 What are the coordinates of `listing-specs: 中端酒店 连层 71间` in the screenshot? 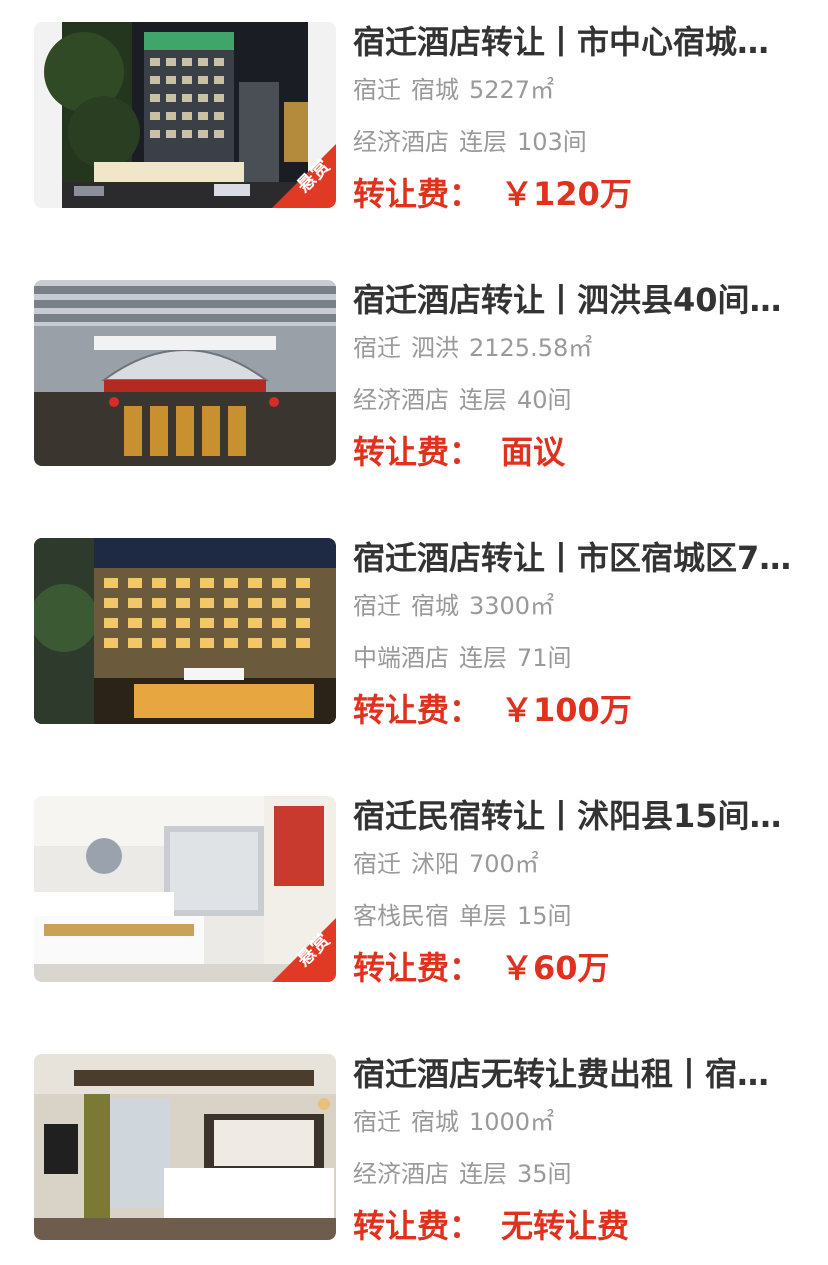 It's located at (462, 658).